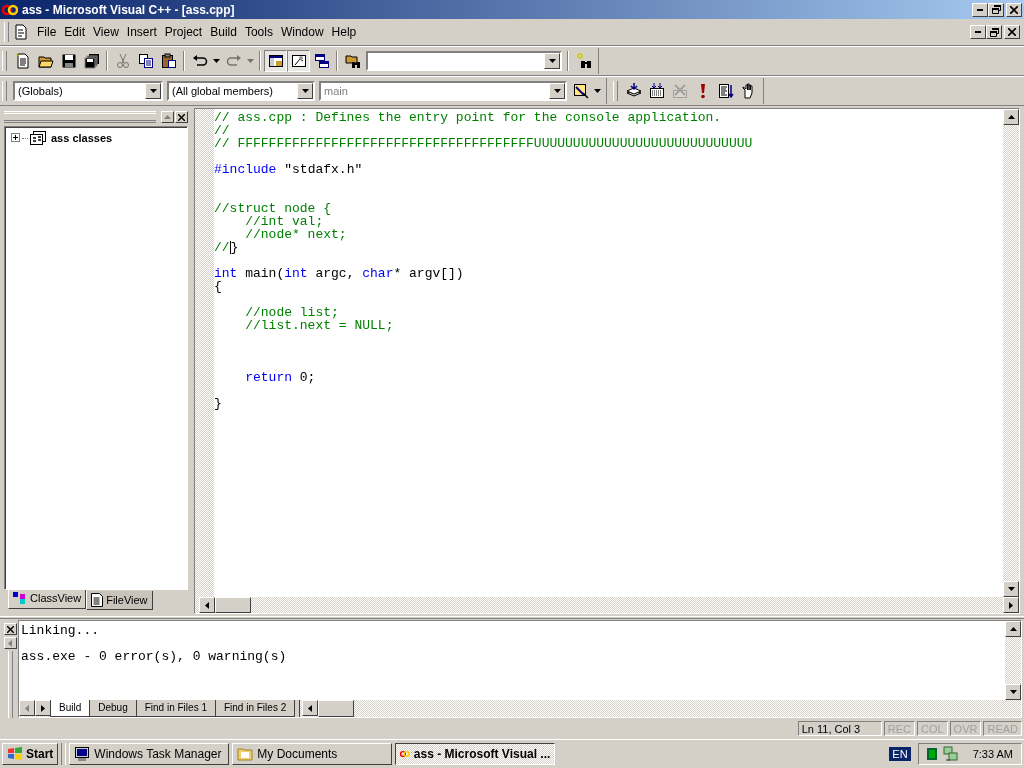 The image size is (1024, 768). What do you see at coordinates (30, 754) in the screenshot?
I see `start-button: Start` at bounding box center [30, 754].